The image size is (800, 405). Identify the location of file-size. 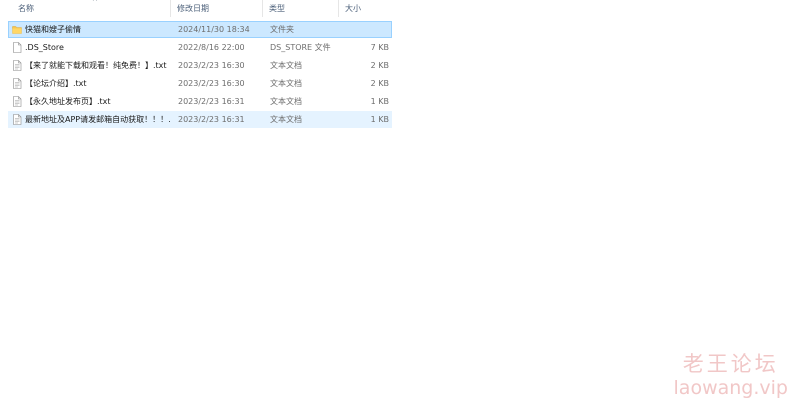
(368, 29).